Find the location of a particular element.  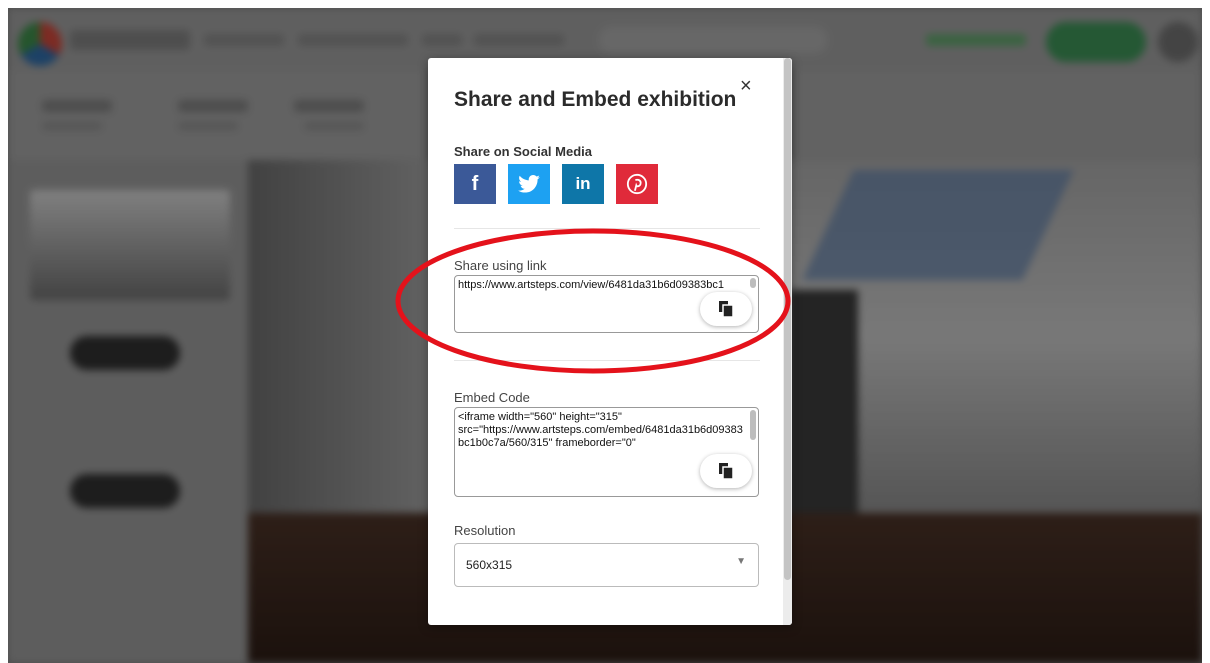

pinterest-share-button is located at coordinates (637, 184).